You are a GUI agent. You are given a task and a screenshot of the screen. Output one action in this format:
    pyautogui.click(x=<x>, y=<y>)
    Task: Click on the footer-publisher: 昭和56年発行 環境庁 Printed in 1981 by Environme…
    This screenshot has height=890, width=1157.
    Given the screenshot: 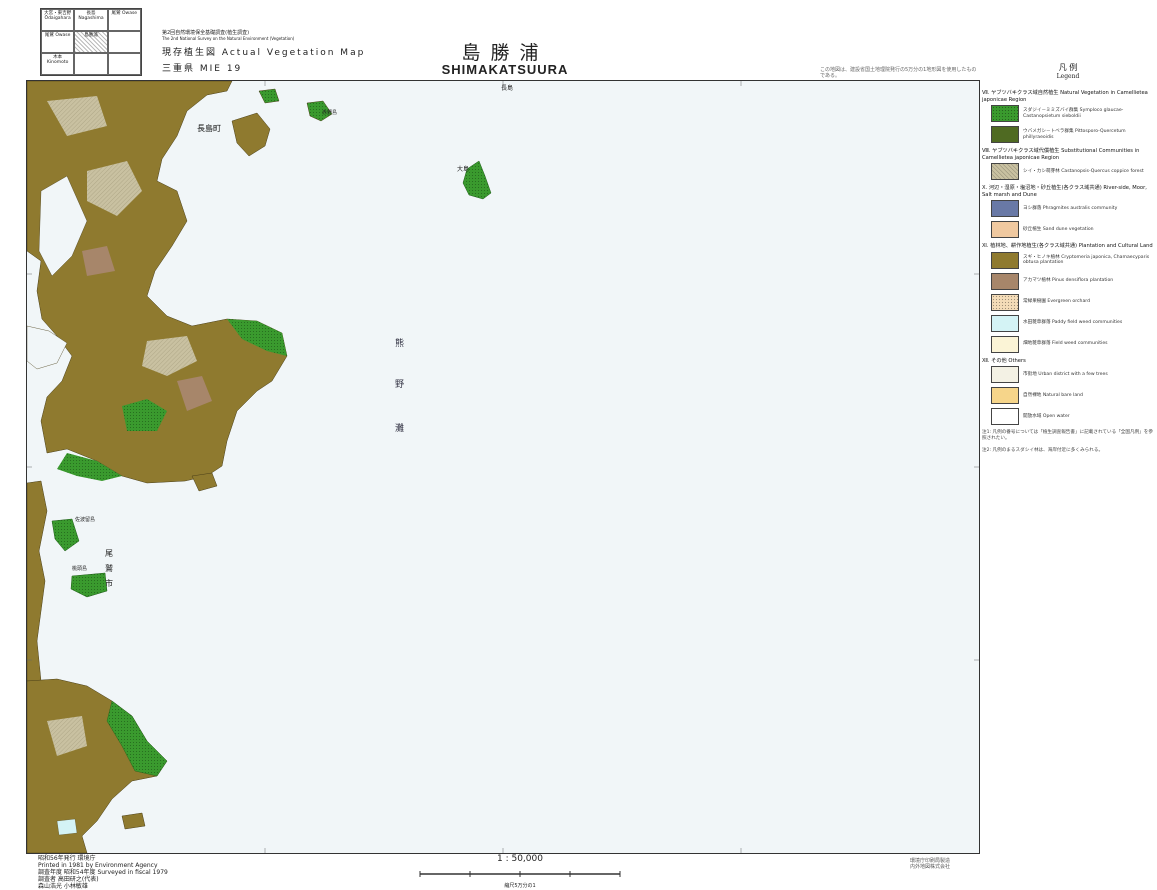 What is the action you would take?
    pyautogui.click(x=138, y=872)
    